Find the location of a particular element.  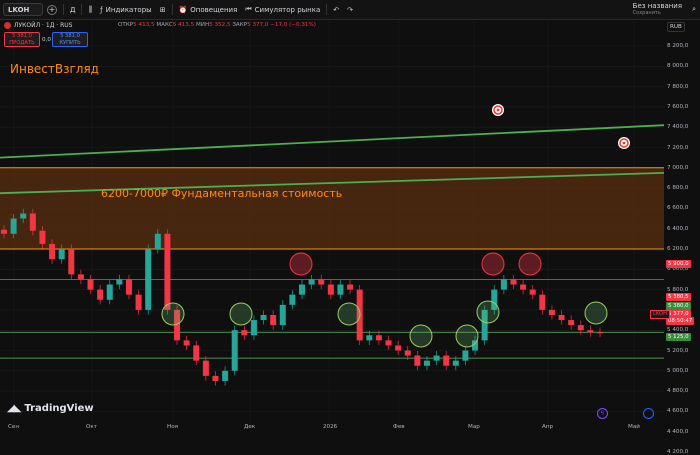

plus-icon: + is located at coordinates (52, 9).